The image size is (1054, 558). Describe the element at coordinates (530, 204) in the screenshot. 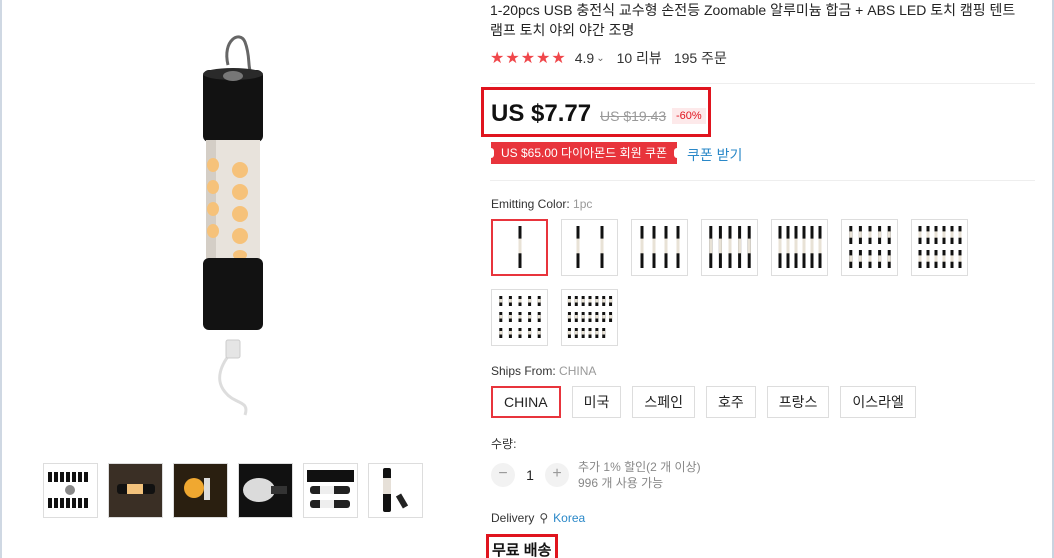

I see `emitting-color-title: Emitting Color:` at that location.